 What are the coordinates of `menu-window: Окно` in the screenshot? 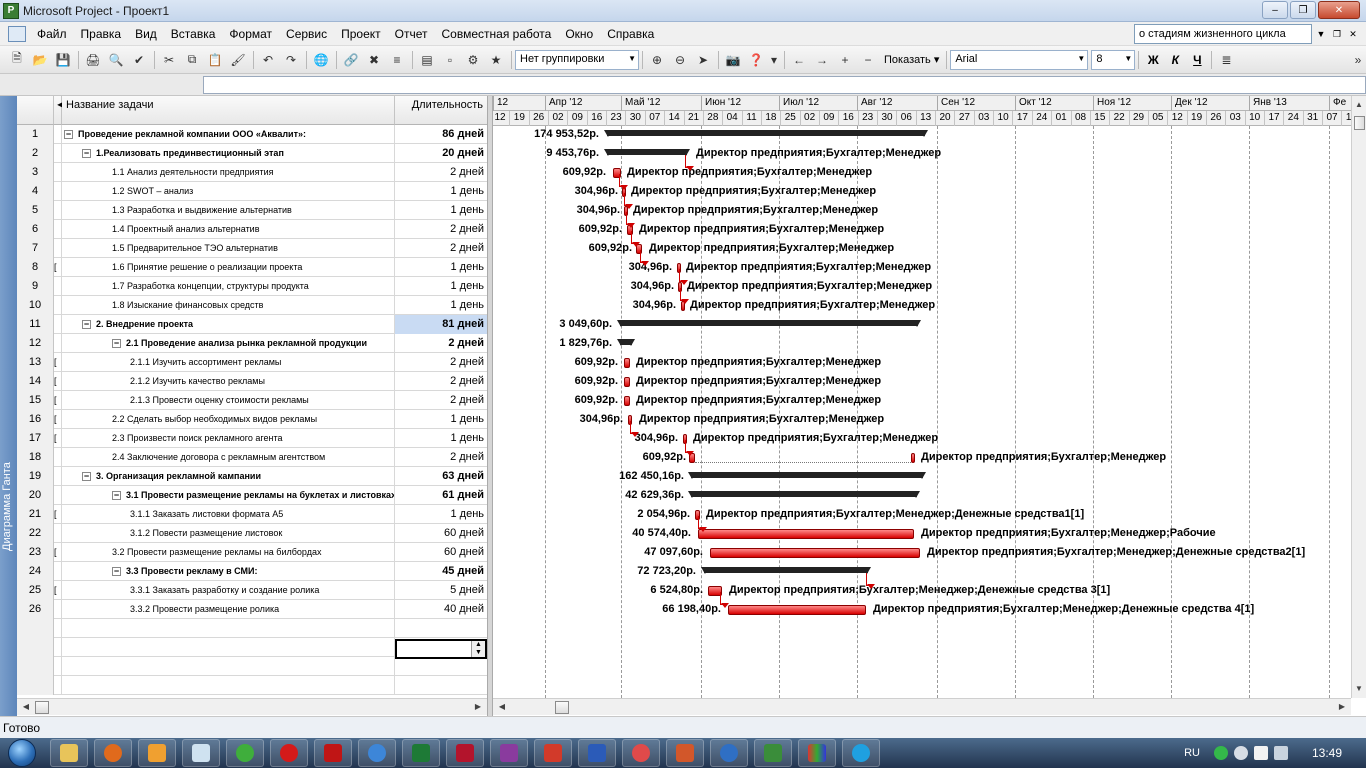 It's located at (579, 34).